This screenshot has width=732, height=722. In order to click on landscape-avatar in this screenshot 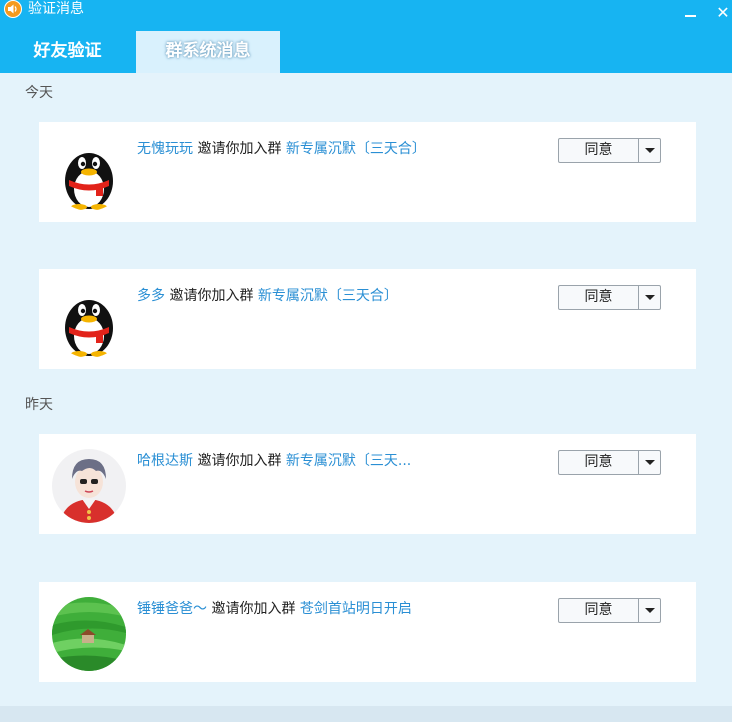, I will do `click(89, 634)`.